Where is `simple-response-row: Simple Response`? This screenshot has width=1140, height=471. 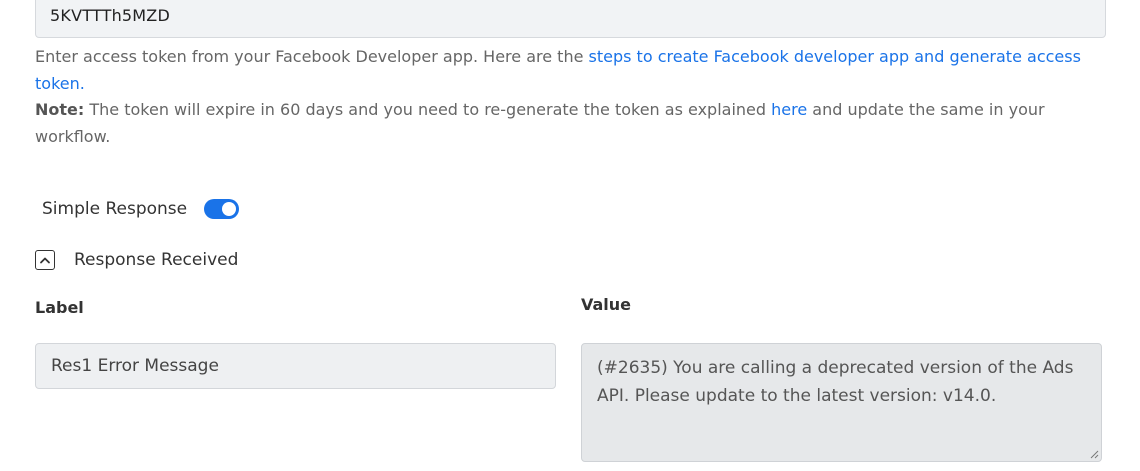
simple-response-row: Simple Response is located at coordinates (141, 209).